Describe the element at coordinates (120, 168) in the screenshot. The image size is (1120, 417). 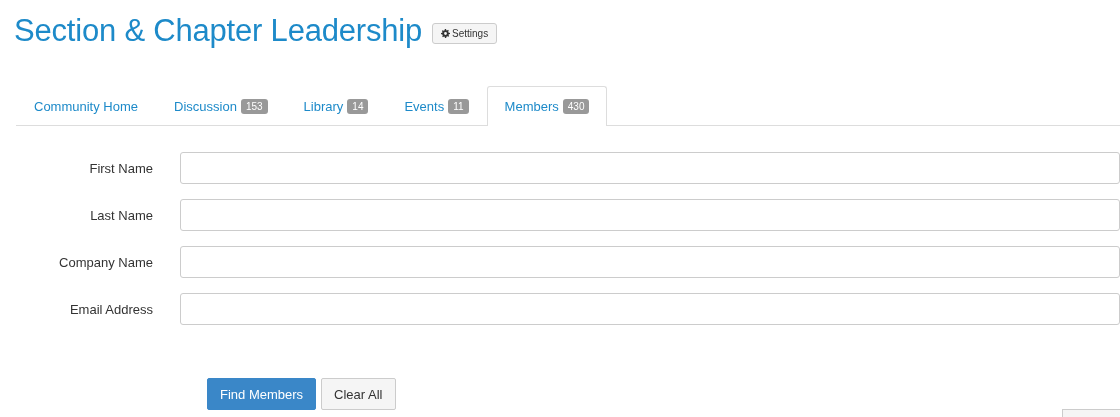
I see `field-label: First Name` at that location.